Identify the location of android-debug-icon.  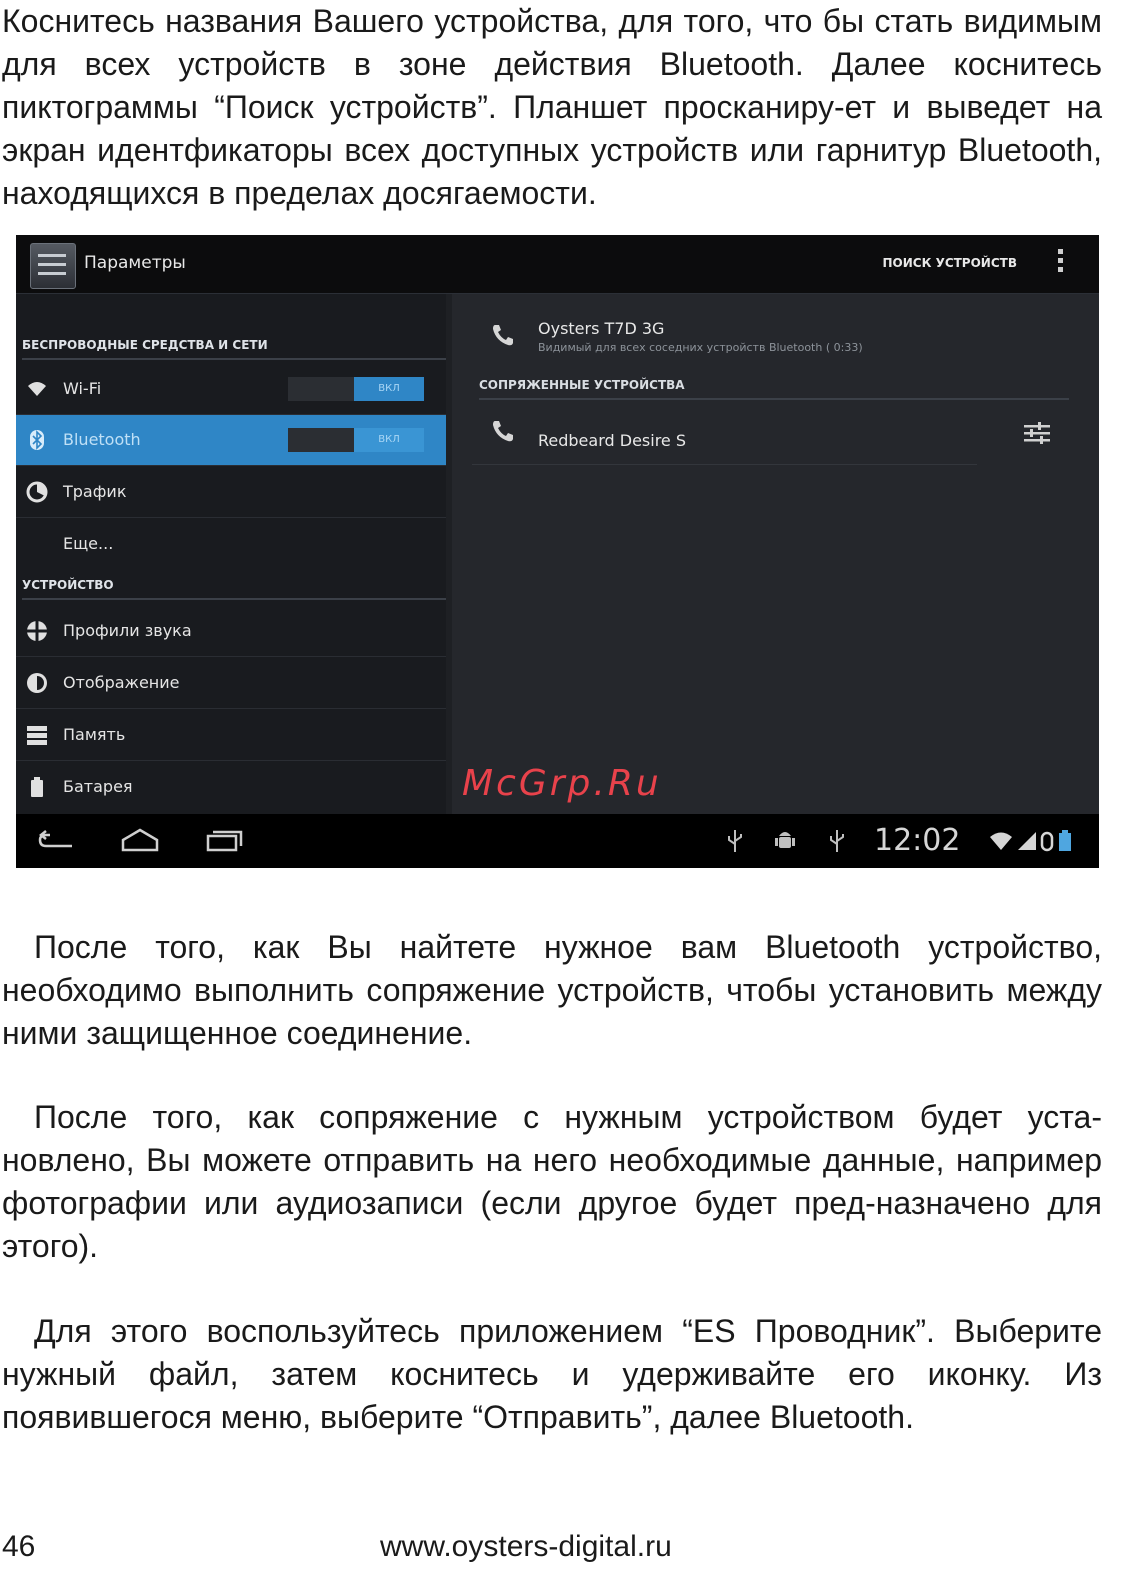
(785, 840).